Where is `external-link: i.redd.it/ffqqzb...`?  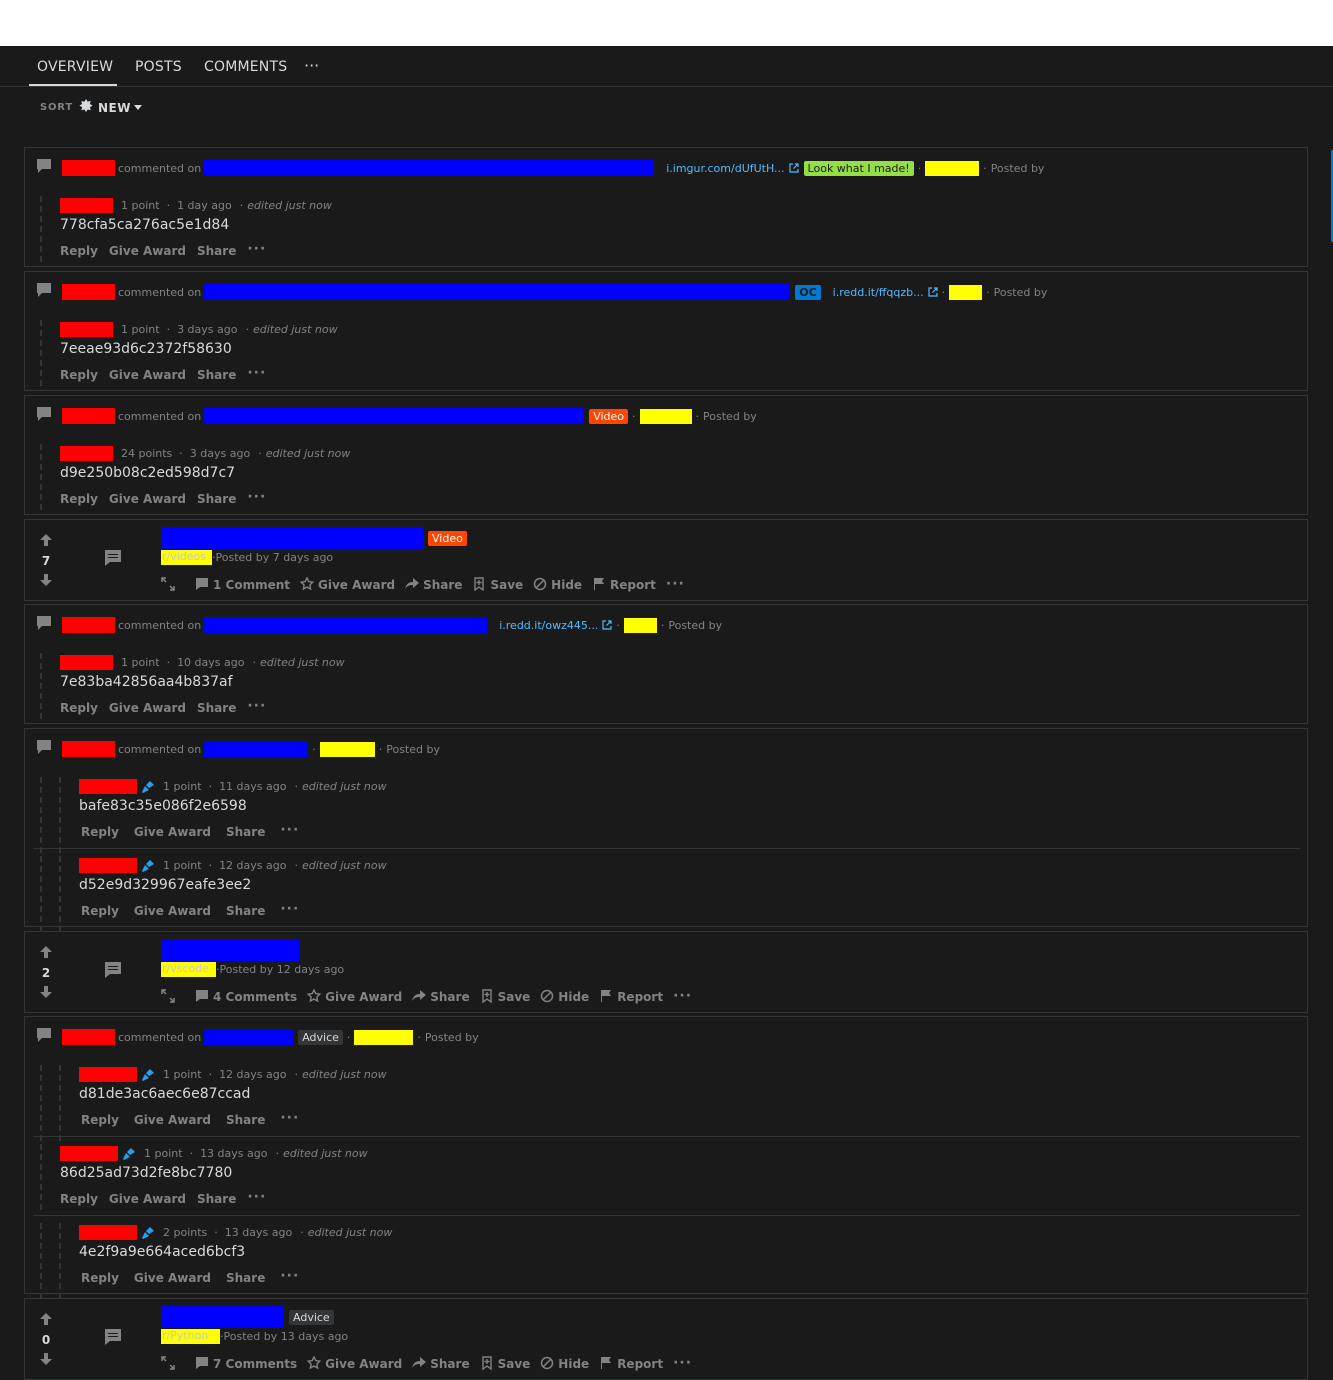 external-link: i.redd.it/ffqqzb... is located at coordinates (878, 292).